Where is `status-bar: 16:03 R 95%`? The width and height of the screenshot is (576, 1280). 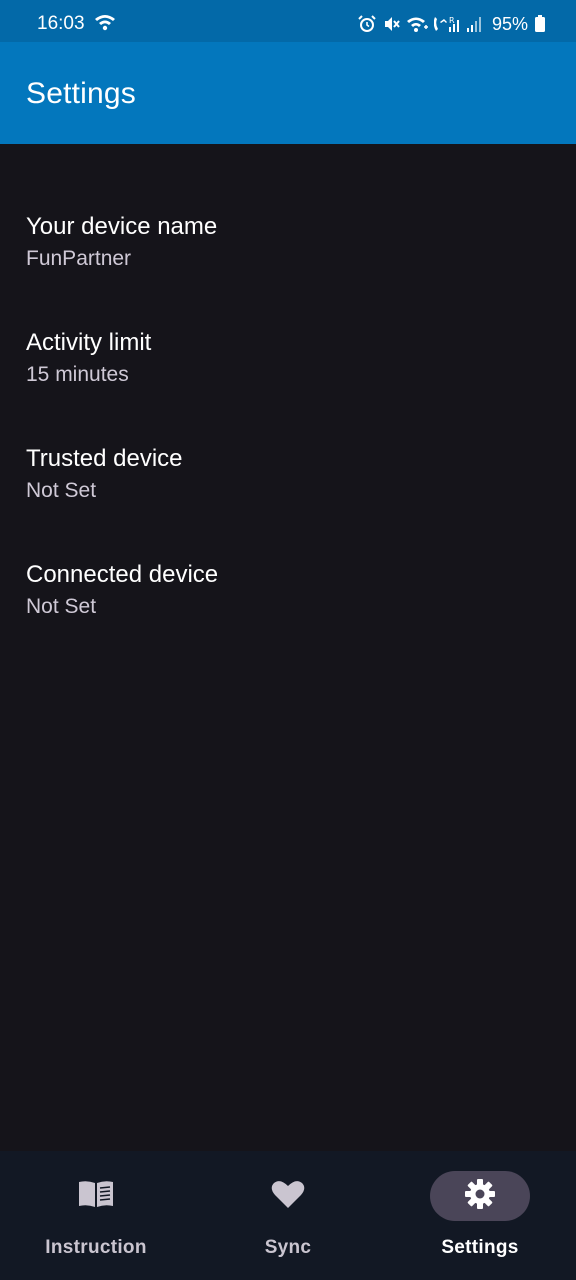
status-bar: 16:03 R 95% is located at coordinates (288, 21).